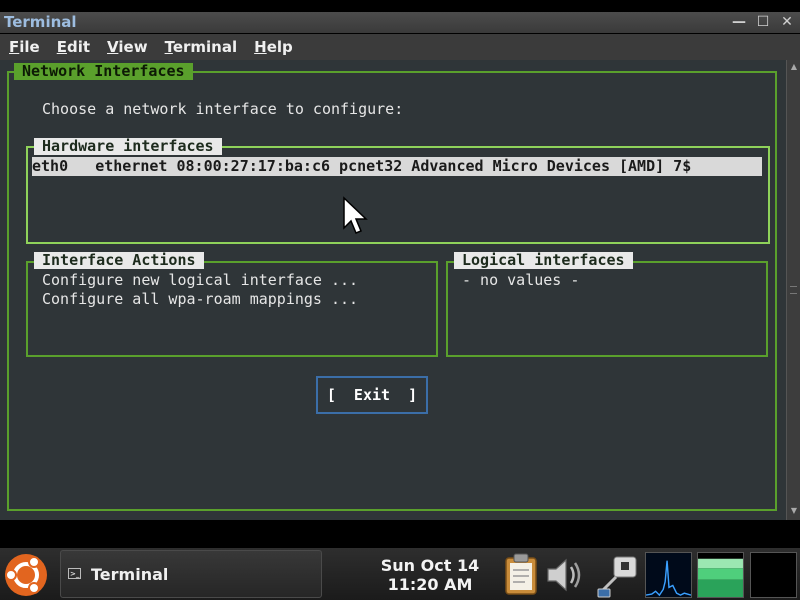 This screenshot has width=800, height=600. Describe the element at coordinates (773, 575) in the screenshot. I see `cpu-monitor-graph` at that location.